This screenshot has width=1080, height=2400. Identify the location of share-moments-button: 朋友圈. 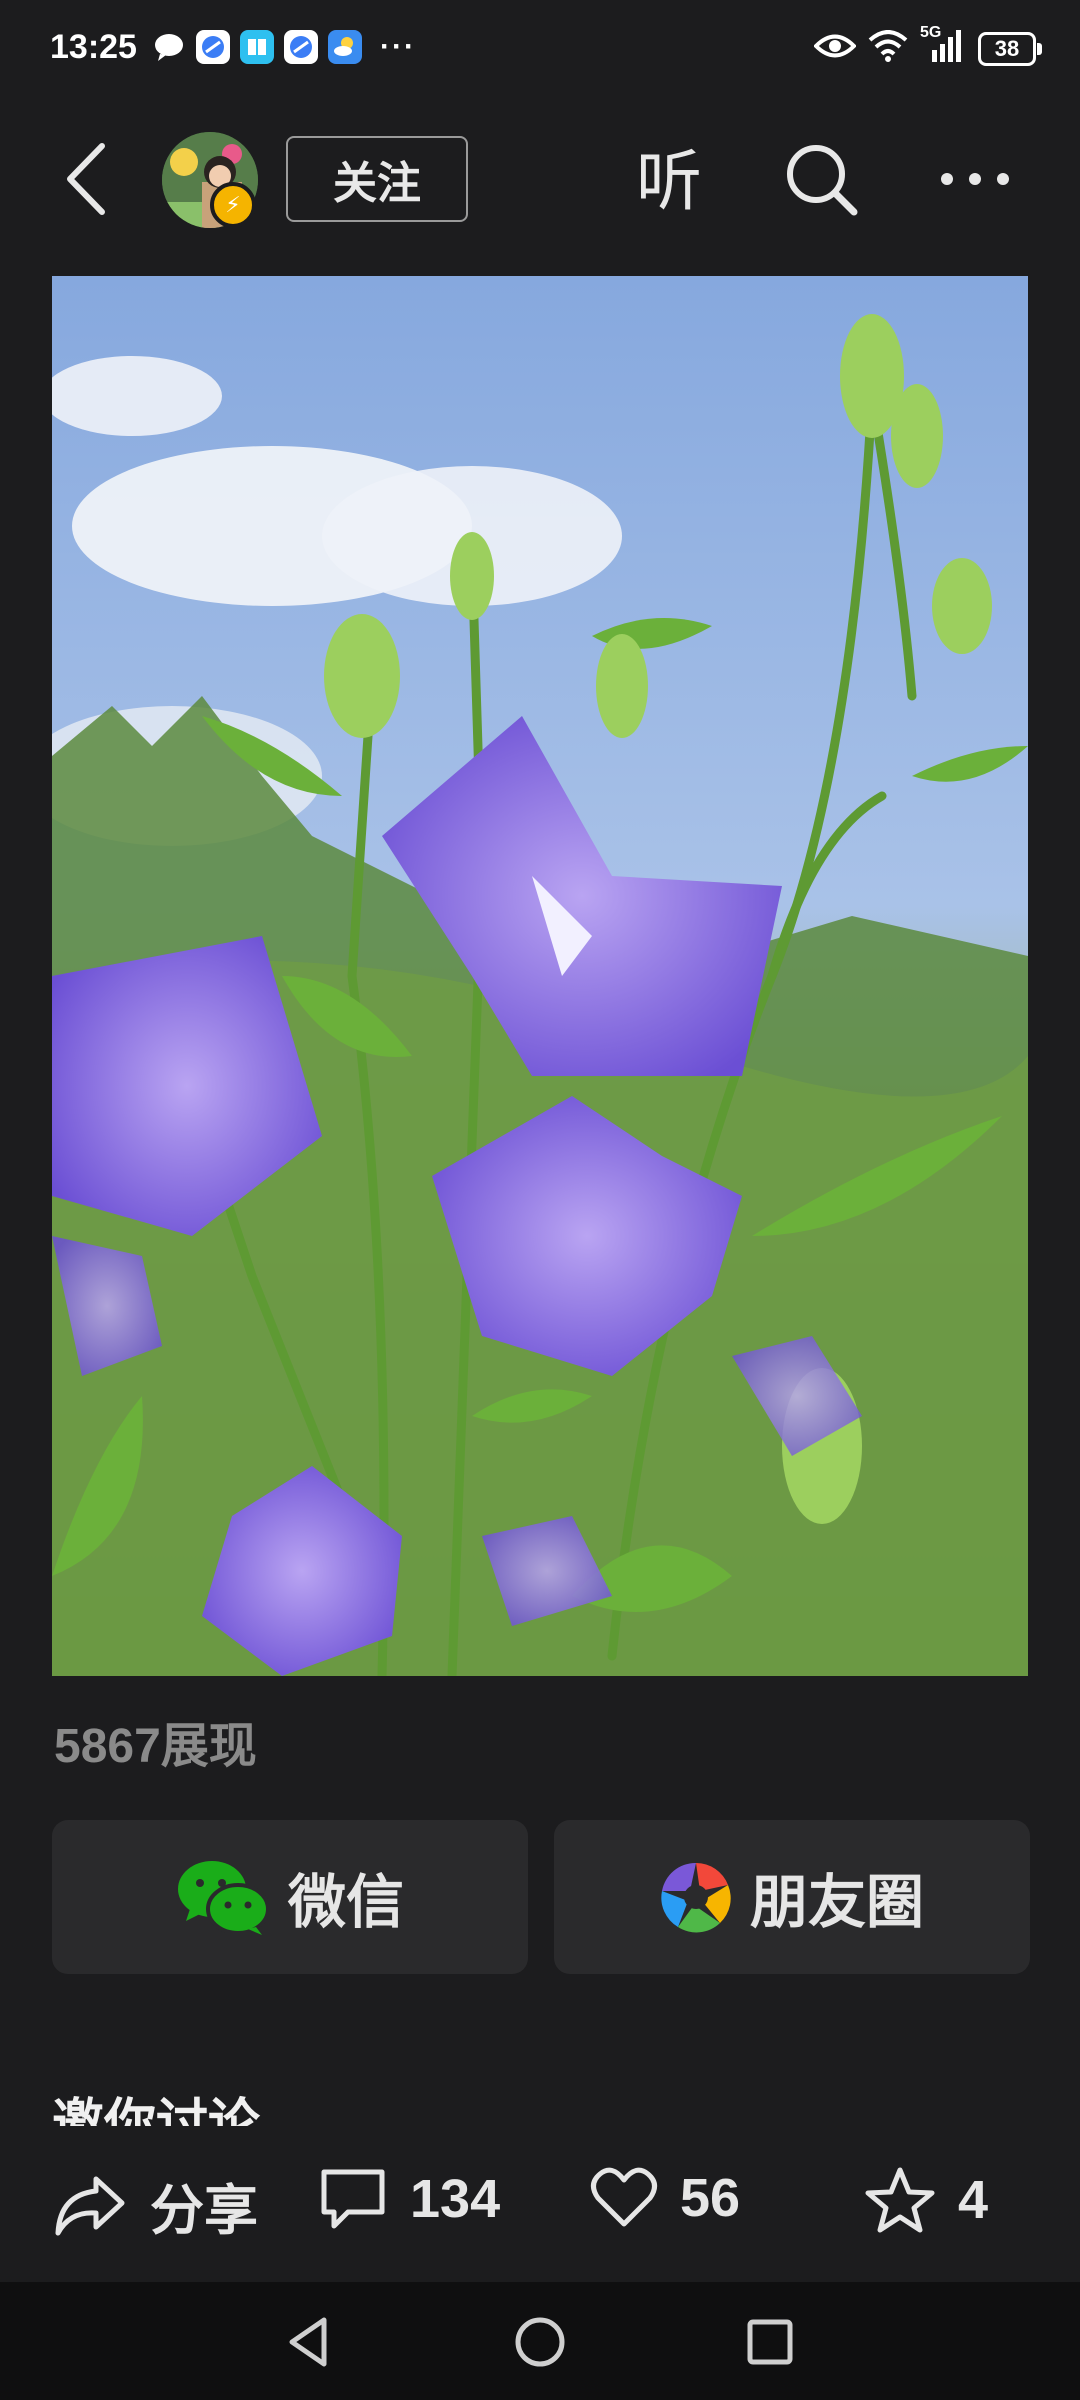
(792, 1897).